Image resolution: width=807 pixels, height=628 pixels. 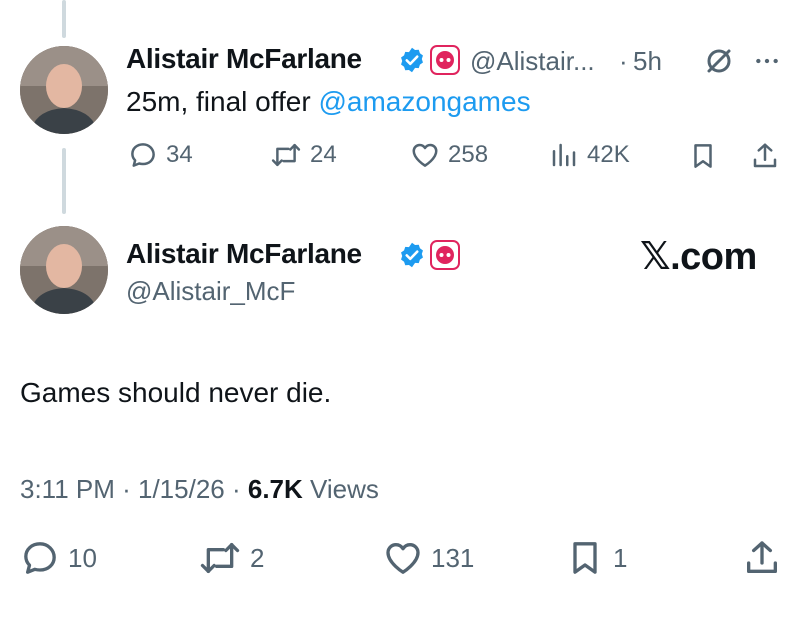 What do you see at coordinates (303, 155) in the screenshot?
I see `repost-button: 24` at bounding box center [303, 155].